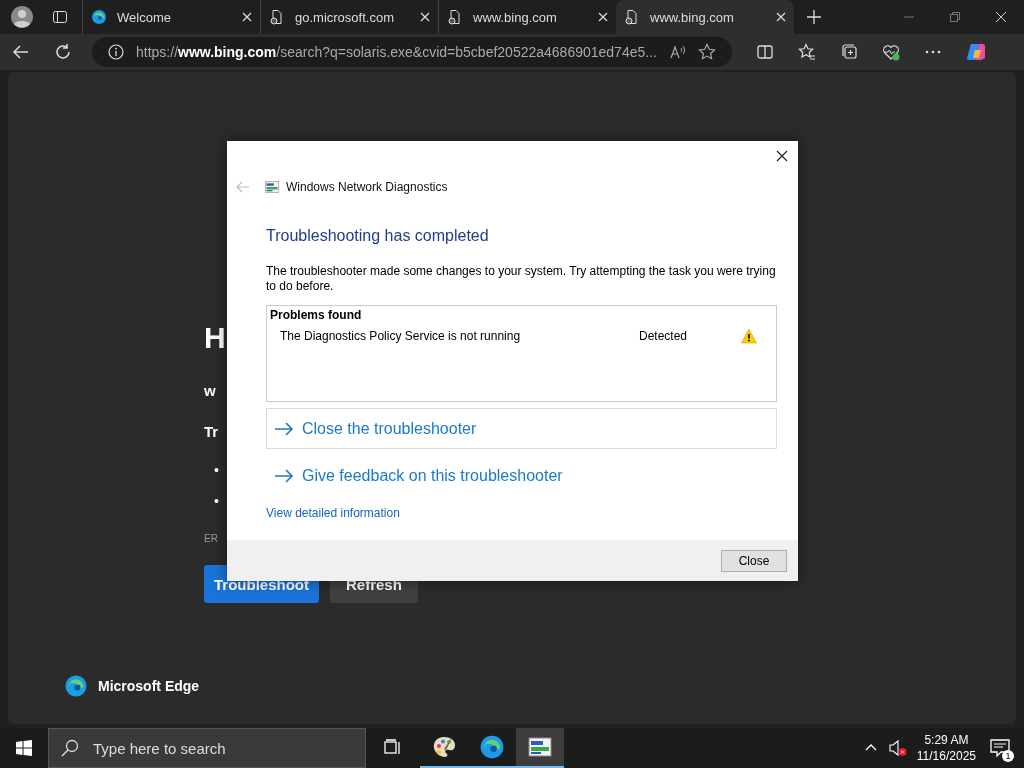 The width and height of the screenshot is (1024, 768). Describe the element at coordinates (1008, 756) in the screenshot. I see `notification-badge: 1` at that location.